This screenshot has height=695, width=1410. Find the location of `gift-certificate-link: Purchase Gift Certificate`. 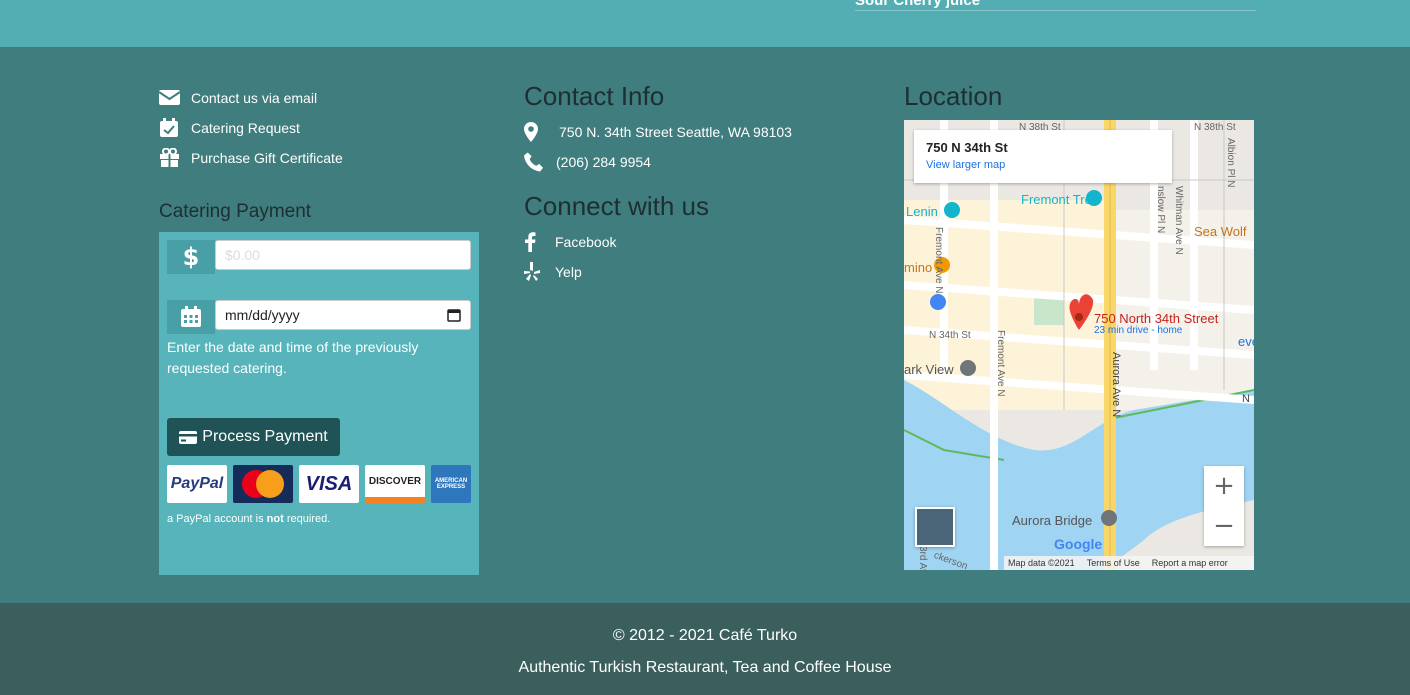

gift-certificate-link: Purchase Gift Certificate is located at coordinates (251, 158).